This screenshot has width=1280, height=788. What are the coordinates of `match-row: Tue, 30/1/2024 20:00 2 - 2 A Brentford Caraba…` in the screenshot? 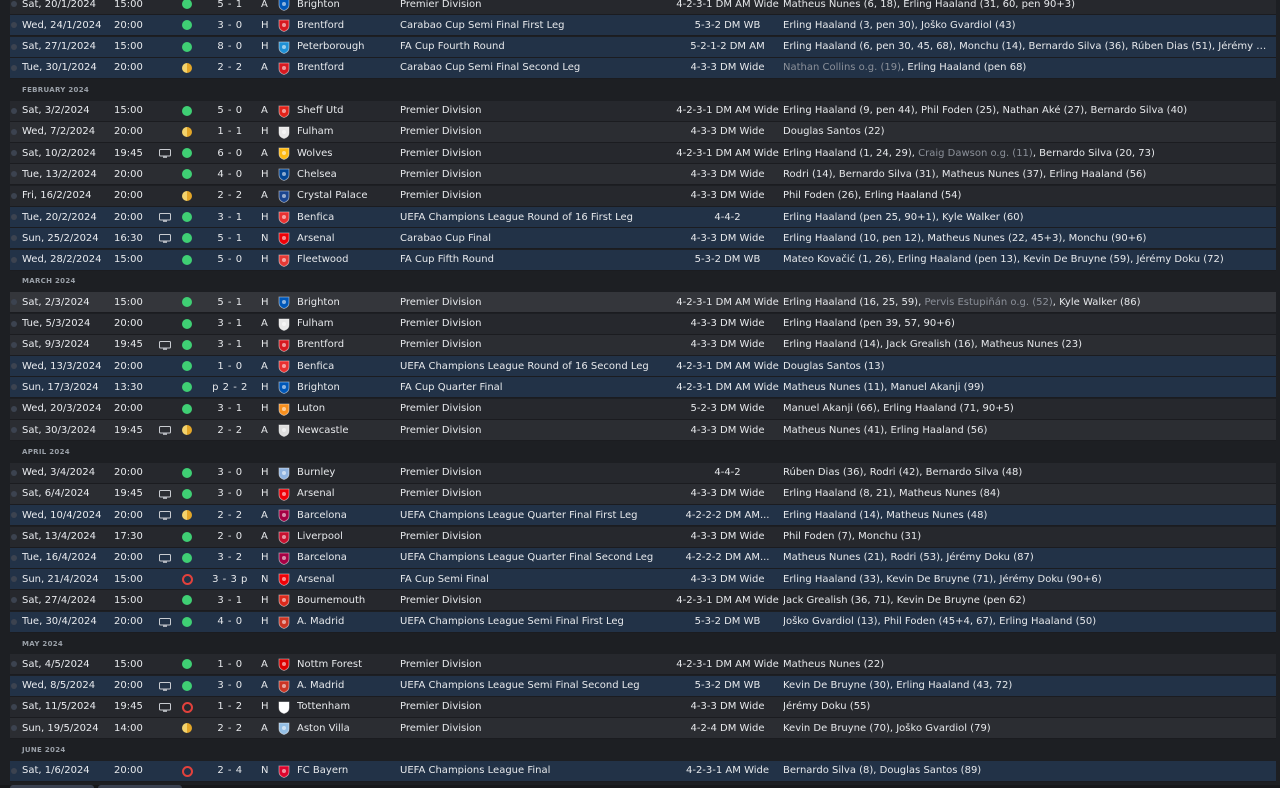 It's located at (643, 68).